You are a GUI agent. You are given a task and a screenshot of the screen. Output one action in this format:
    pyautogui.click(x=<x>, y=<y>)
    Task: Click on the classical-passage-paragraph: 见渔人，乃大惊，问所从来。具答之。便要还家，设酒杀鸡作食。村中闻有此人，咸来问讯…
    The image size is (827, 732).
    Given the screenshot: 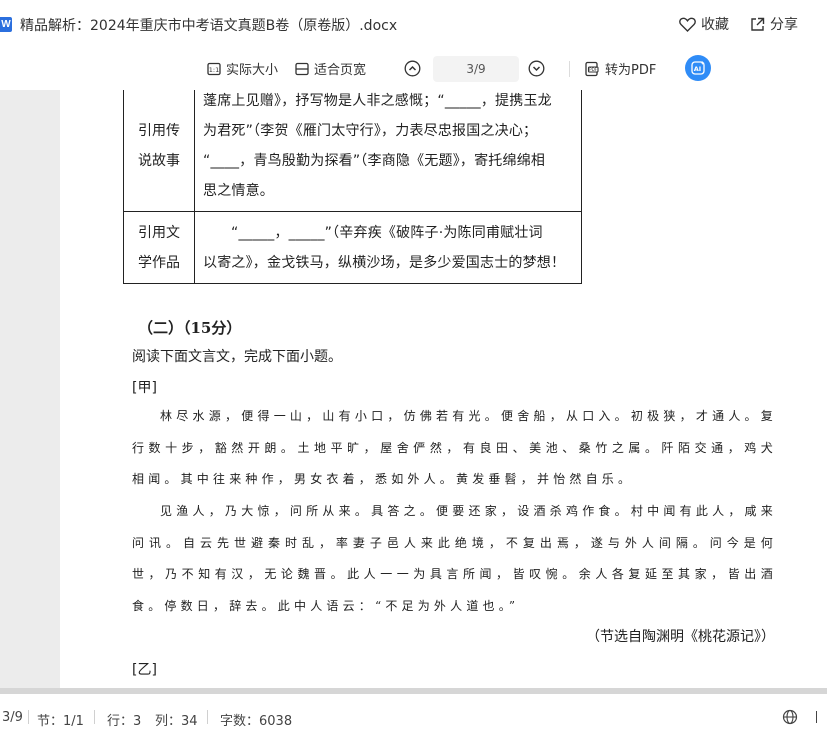 What is the action you would take?
    pyautogui.click(x=454, y=559)
    